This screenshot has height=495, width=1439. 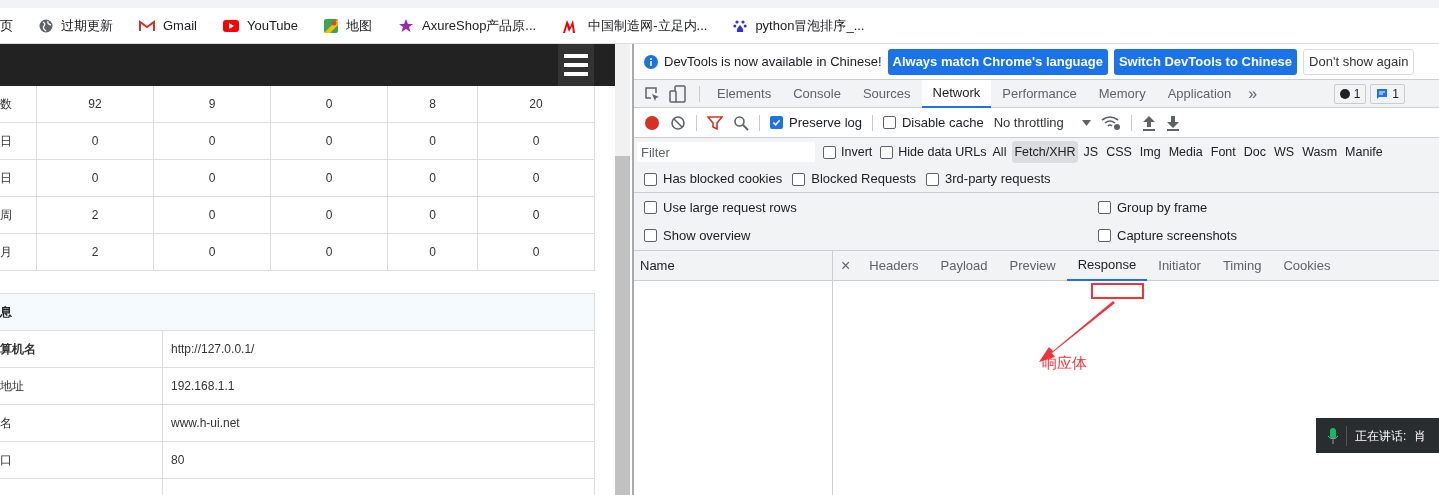 I want to click on more-tabs-button: », so click(x=1253, y=93).